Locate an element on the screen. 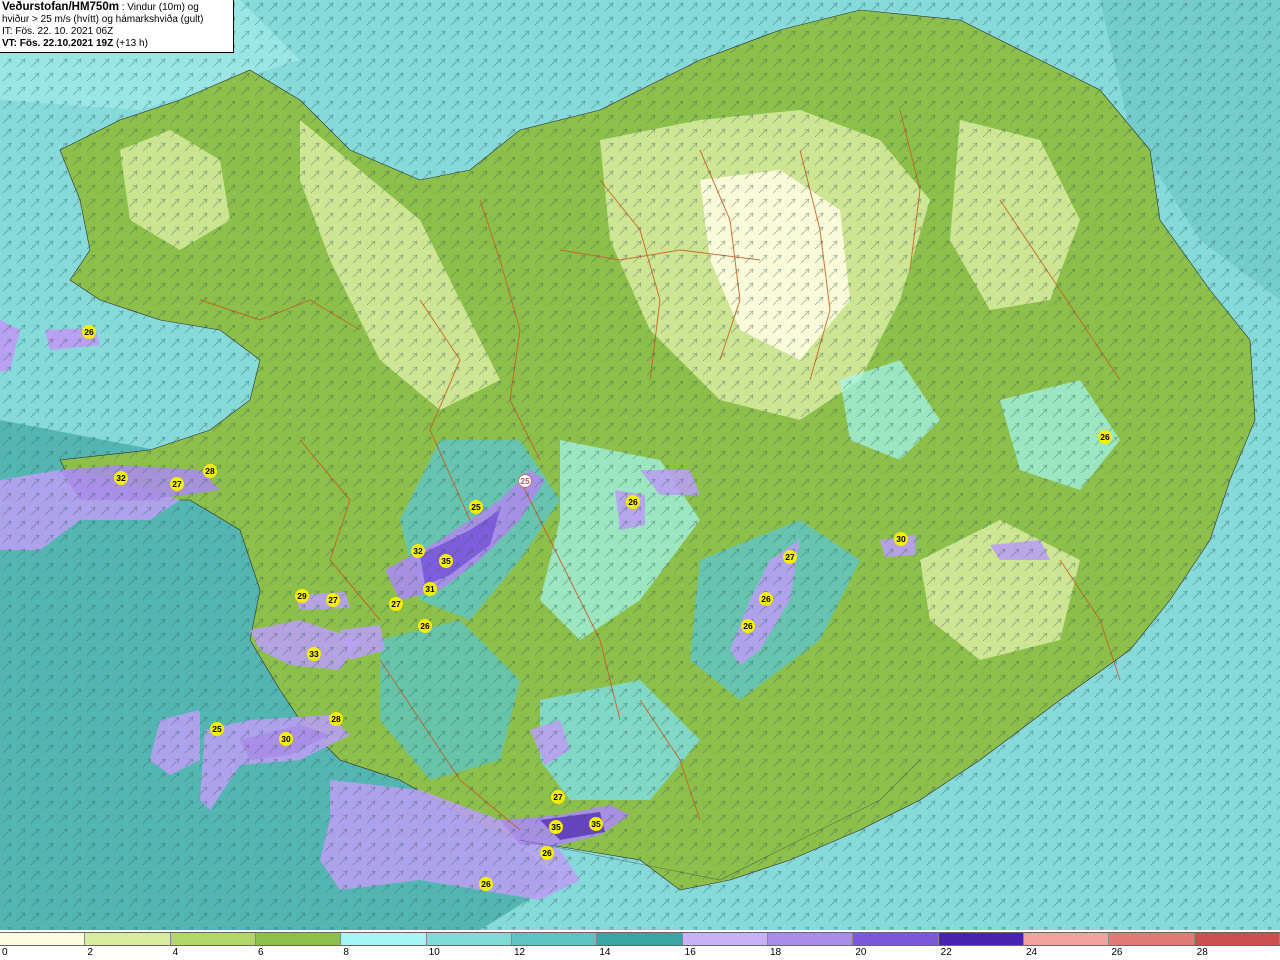 This screenshot has width=1280, height=960. max-gust-label: 33 is located at coordinates (314, 654).